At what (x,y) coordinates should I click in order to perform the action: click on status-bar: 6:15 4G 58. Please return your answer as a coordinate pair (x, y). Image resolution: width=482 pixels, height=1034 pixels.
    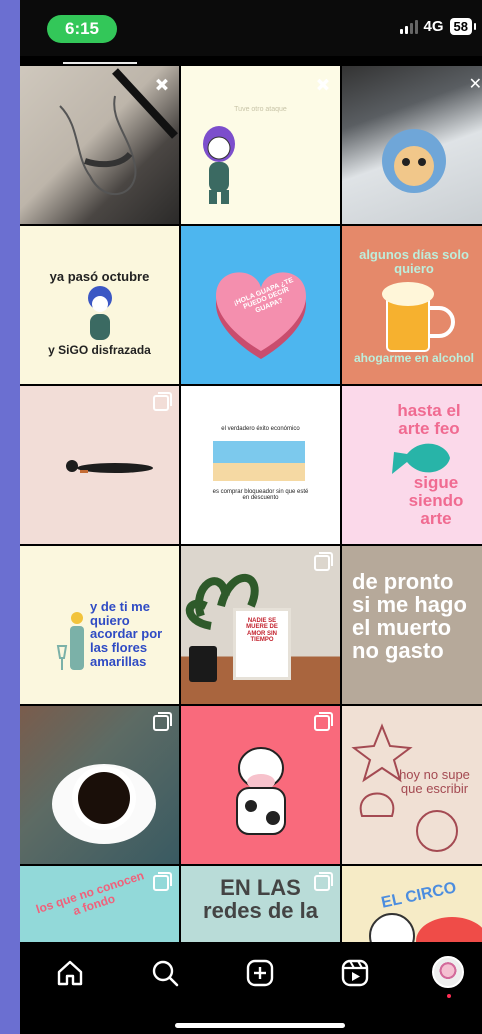
    Looking at the image, I should click on (251, 28).